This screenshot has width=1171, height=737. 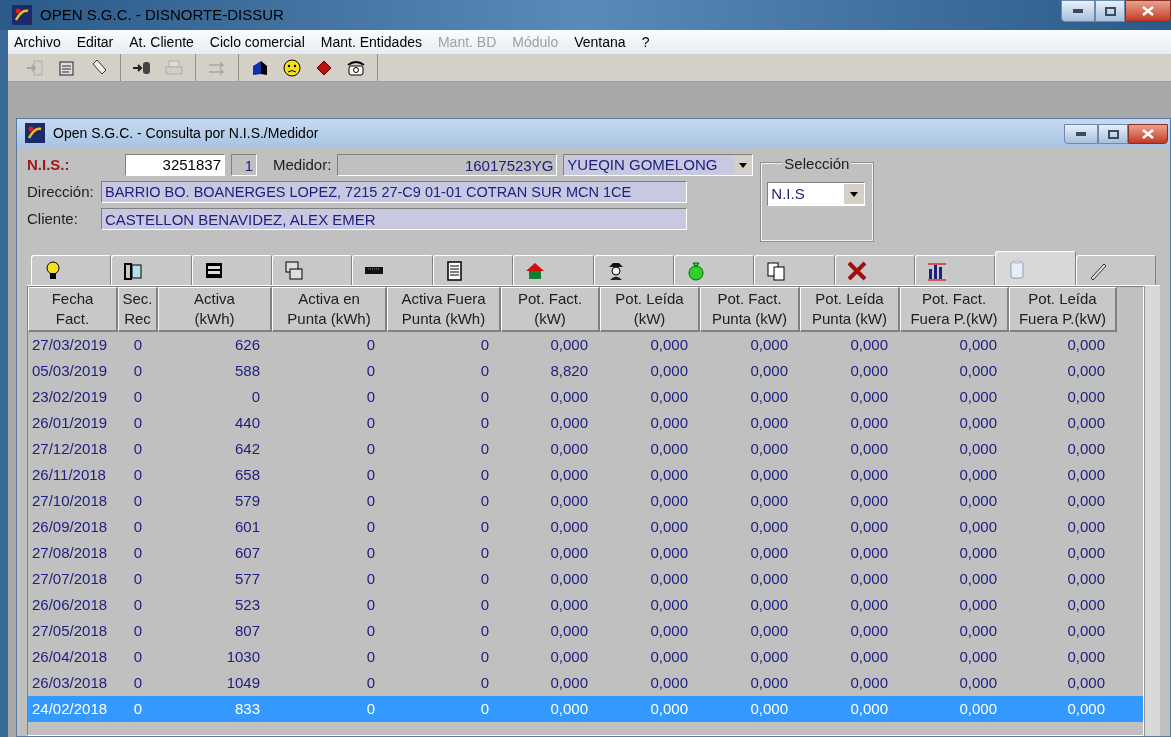 I want to click on column-header: Pot. Fact. Fuera P.(kW), so click(x=954, y=309).